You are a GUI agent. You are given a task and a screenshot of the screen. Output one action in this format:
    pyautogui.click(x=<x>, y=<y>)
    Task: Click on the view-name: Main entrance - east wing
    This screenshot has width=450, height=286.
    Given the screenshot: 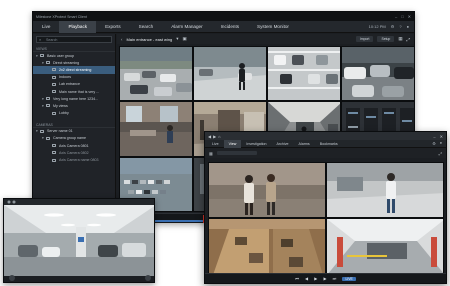 What is the action you would take?
    pyautogui.click(x=149, y=39)
    